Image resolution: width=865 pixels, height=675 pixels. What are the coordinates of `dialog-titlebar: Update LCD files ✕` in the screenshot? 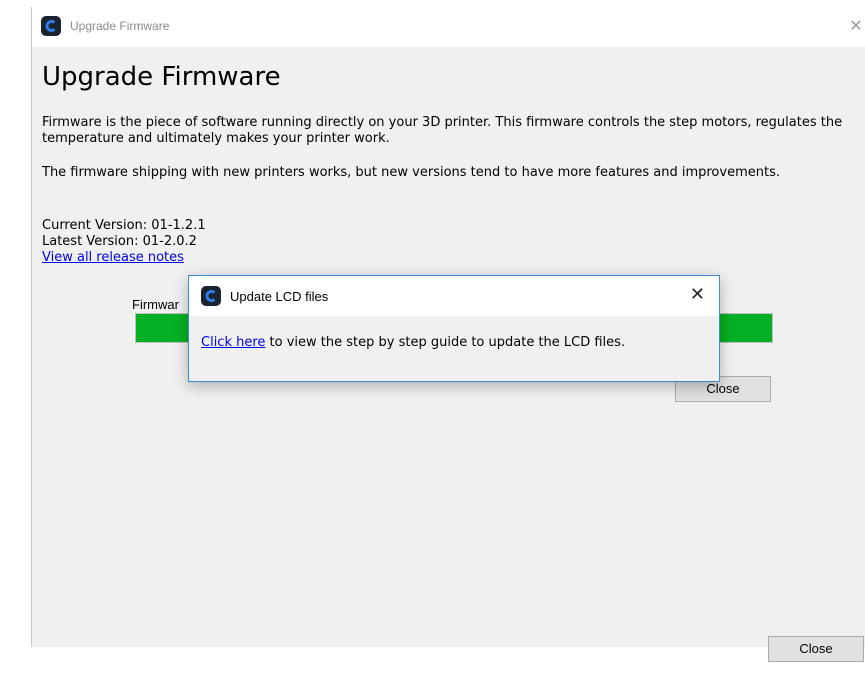 It's located at (454, 296).